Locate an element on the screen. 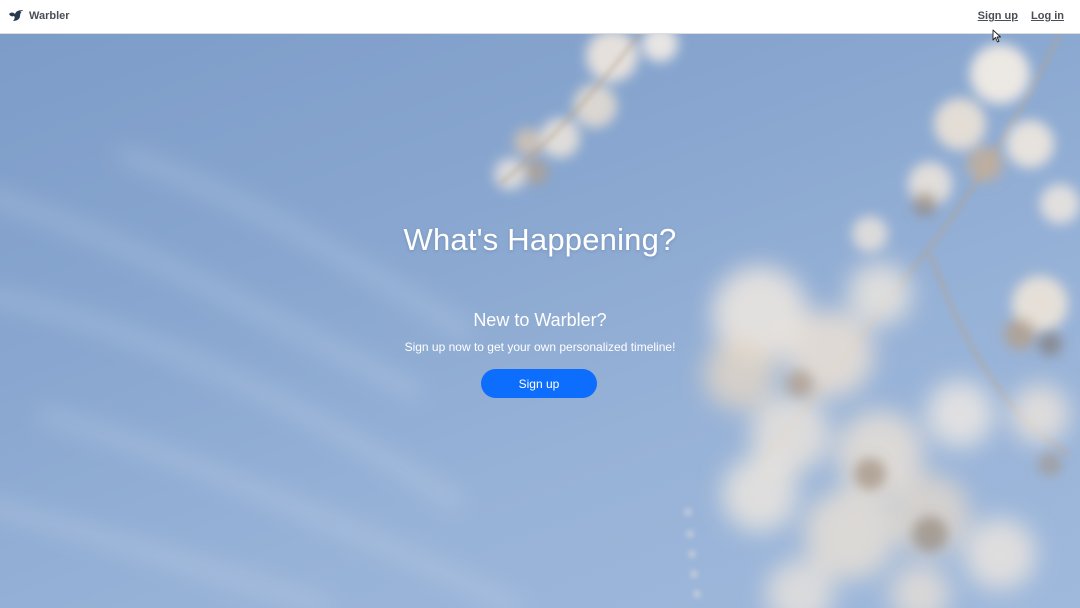 The width and height of the screenshot is (1080, 608). bird-icon is located at coordinates (16, 15).